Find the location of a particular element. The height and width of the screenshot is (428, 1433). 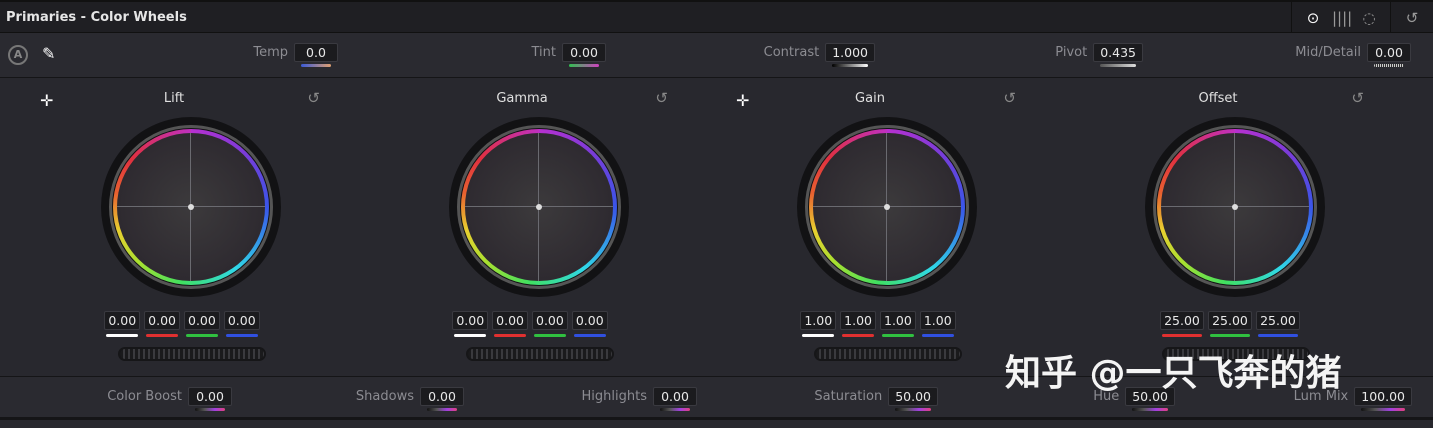

param-value-field: 0.0 is located at coordinates (316, 55).